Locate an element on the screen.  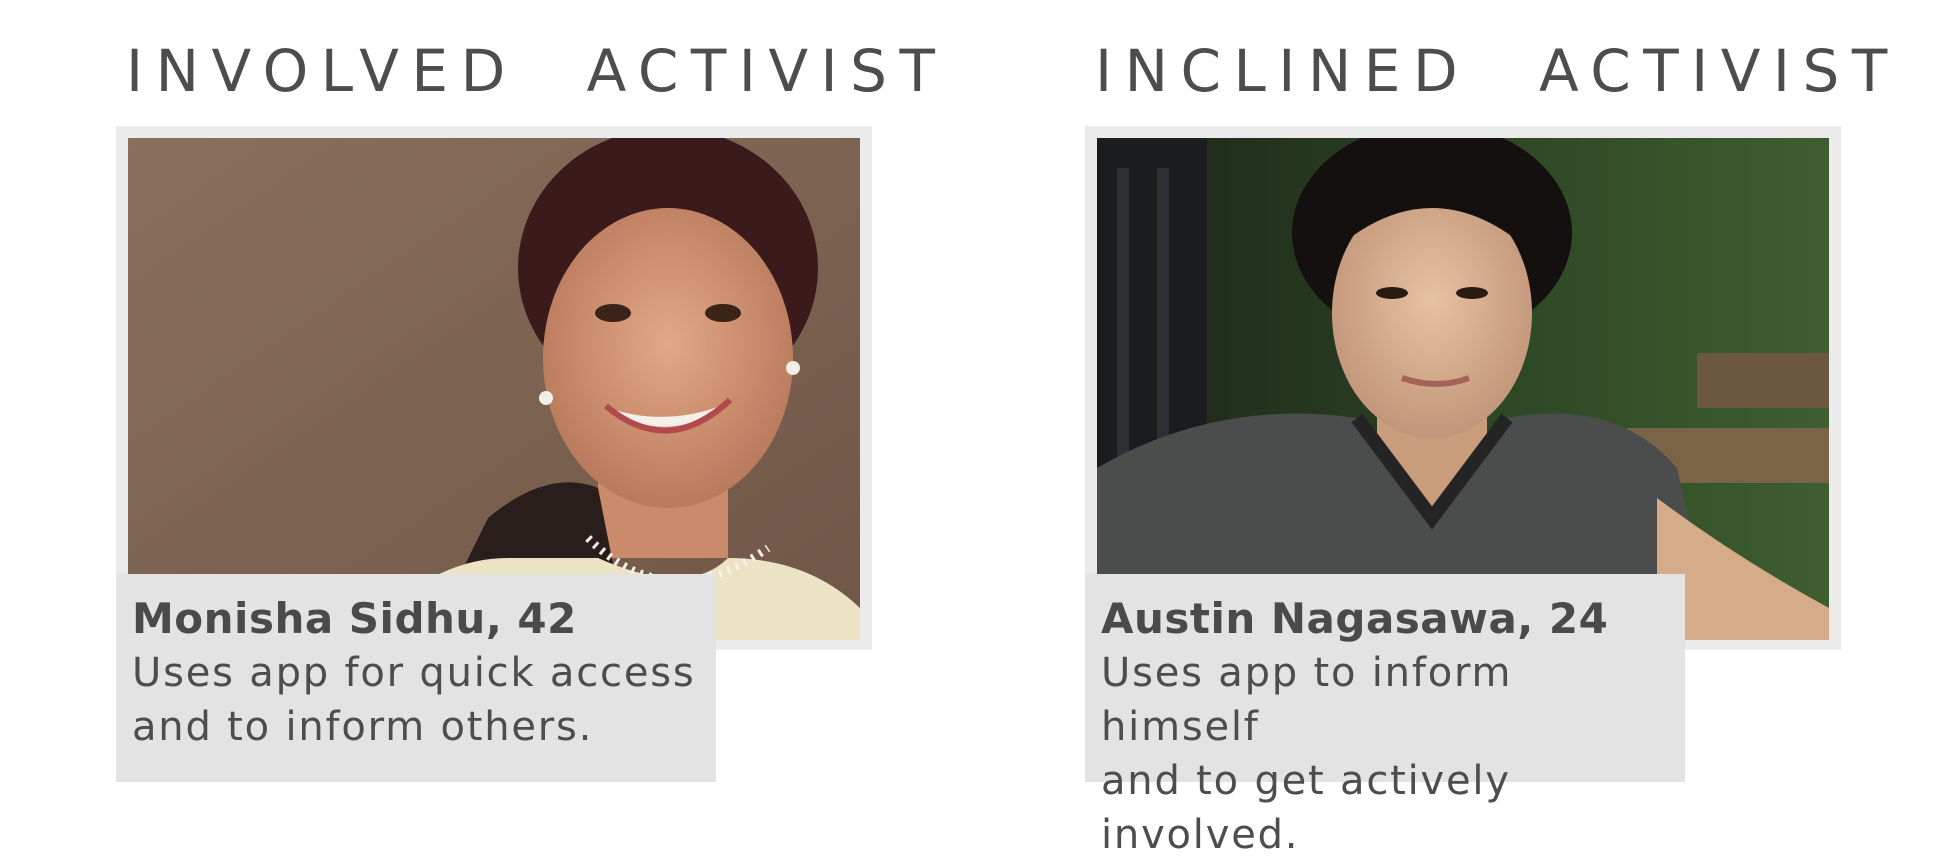
persona-description-line-1: Uses app for quick access is located at coordinates (414, 673).